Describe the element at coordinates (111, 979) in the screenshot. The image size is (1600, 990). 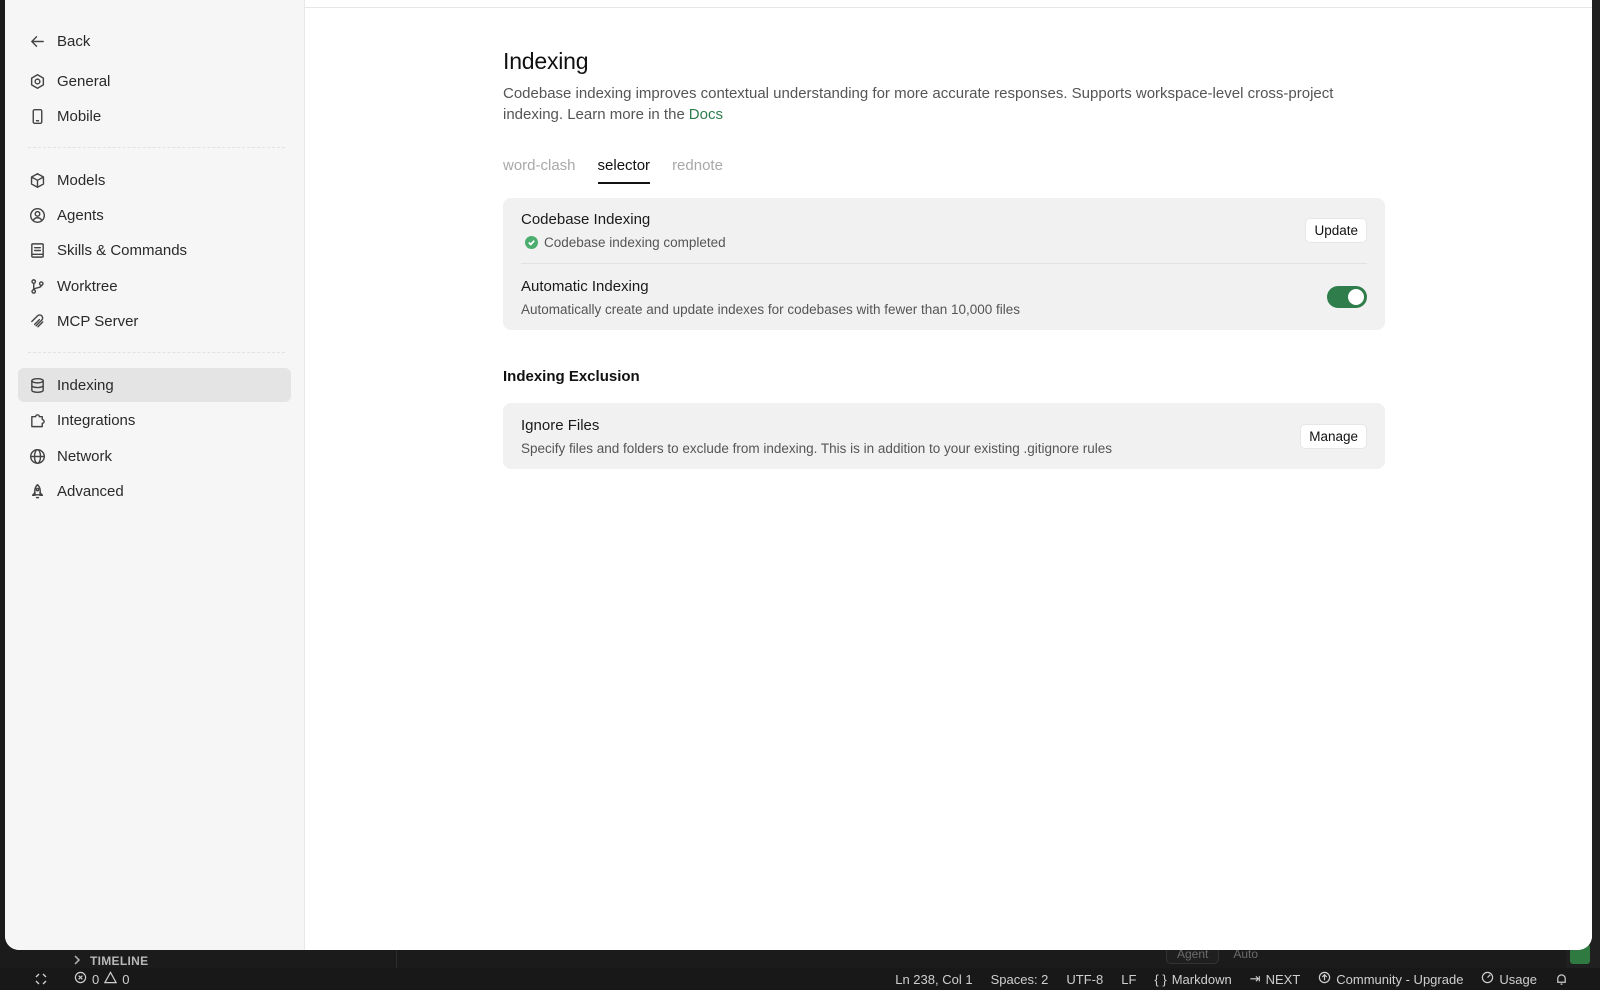
I see `warning-icon` at that location.